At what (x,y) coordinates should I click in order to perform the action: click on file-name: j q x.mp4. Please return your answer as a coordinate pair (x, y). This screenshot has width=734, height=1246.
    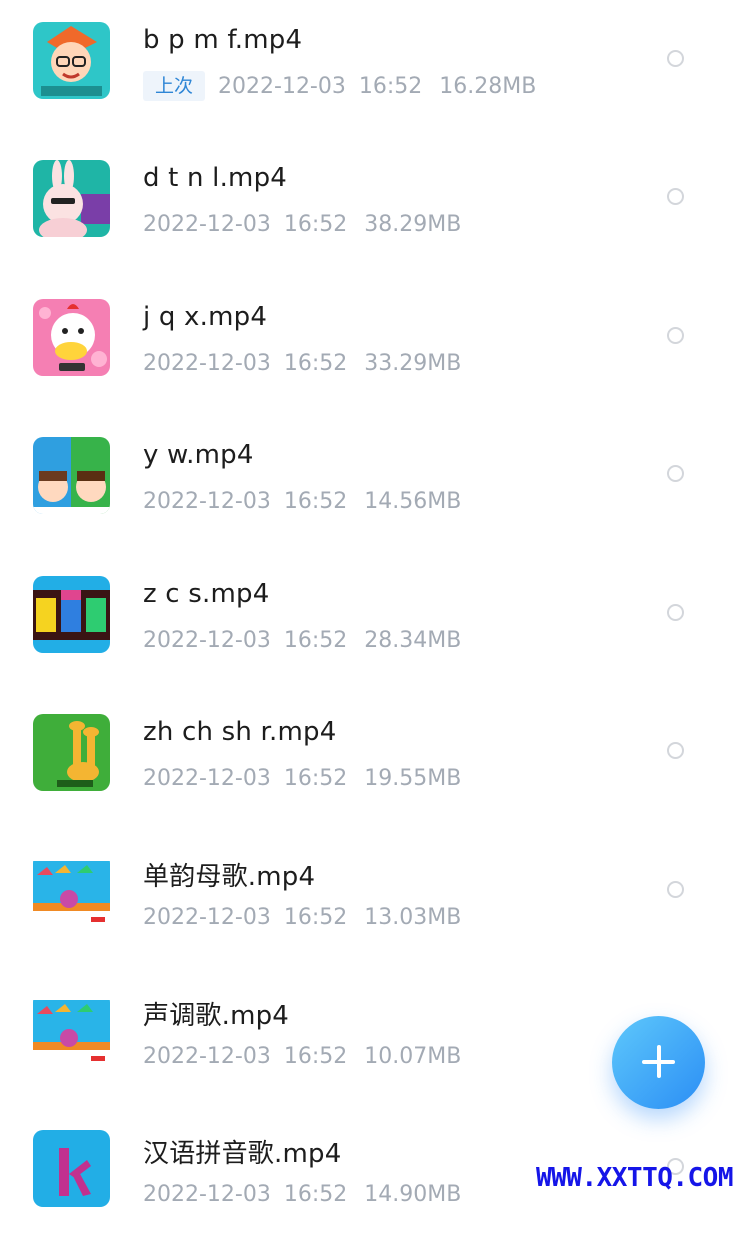
    Looking at the image, I should click on (205, 317).